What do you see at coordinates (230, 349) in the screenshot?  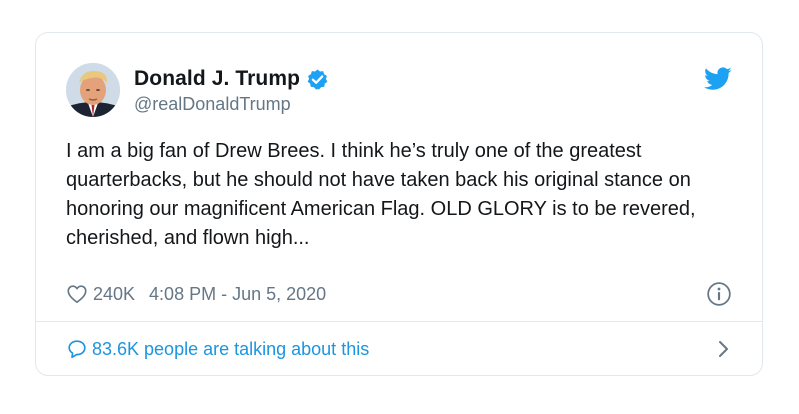 I see `conversation-label: 83.6K people are talking about this` at bounding box center [230, 349].